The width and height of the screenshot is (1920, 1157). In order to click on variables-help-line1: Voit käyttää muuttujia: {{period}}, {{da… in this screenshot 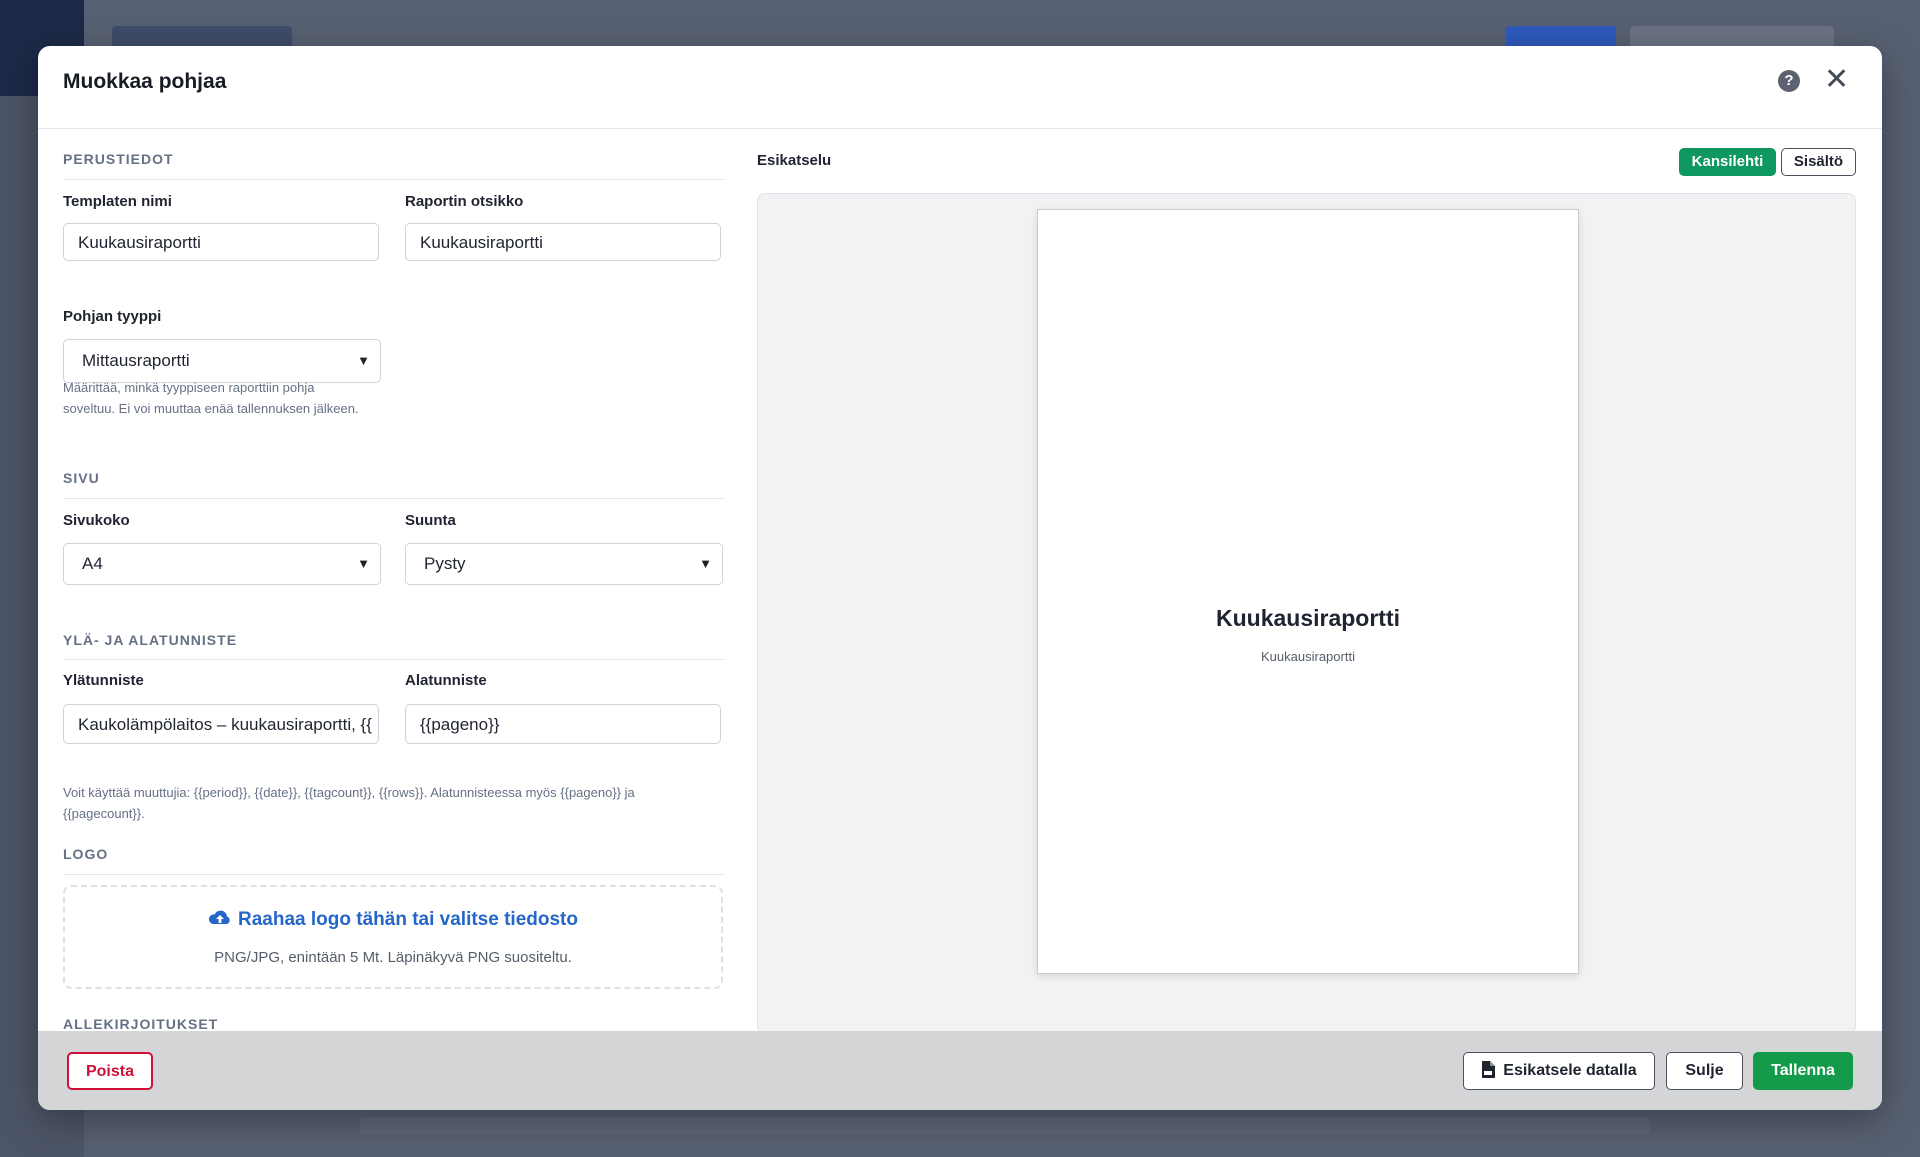, I will do `click(349, 792)`.